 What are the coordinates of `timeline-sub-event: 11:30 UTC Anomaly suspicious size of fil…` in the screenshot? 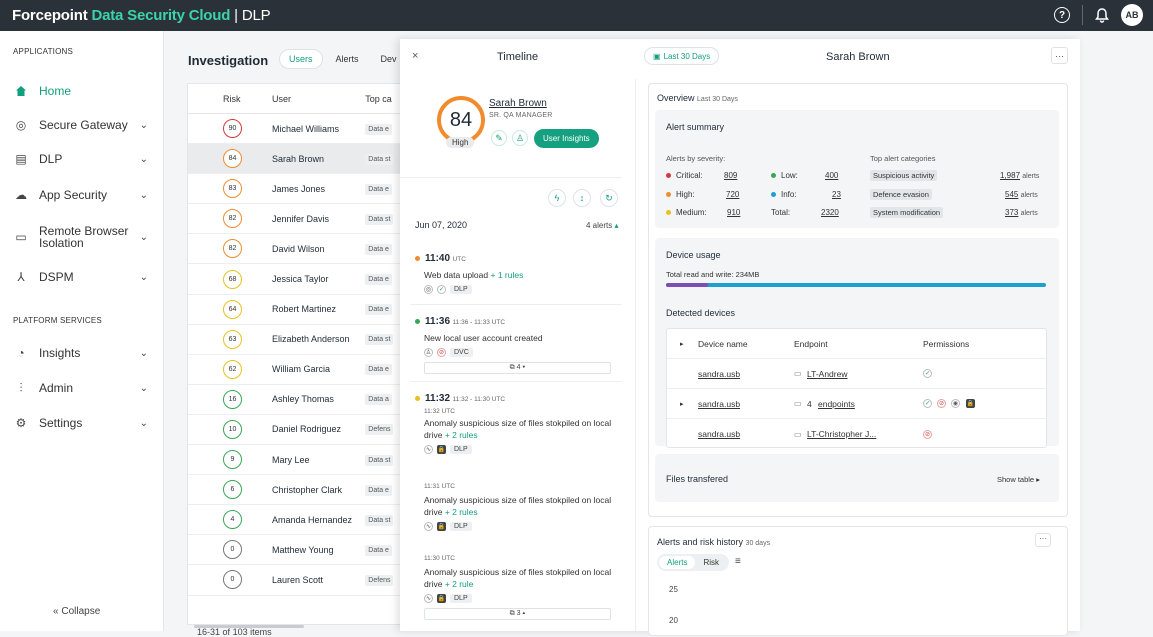 It's located at (518, 585).